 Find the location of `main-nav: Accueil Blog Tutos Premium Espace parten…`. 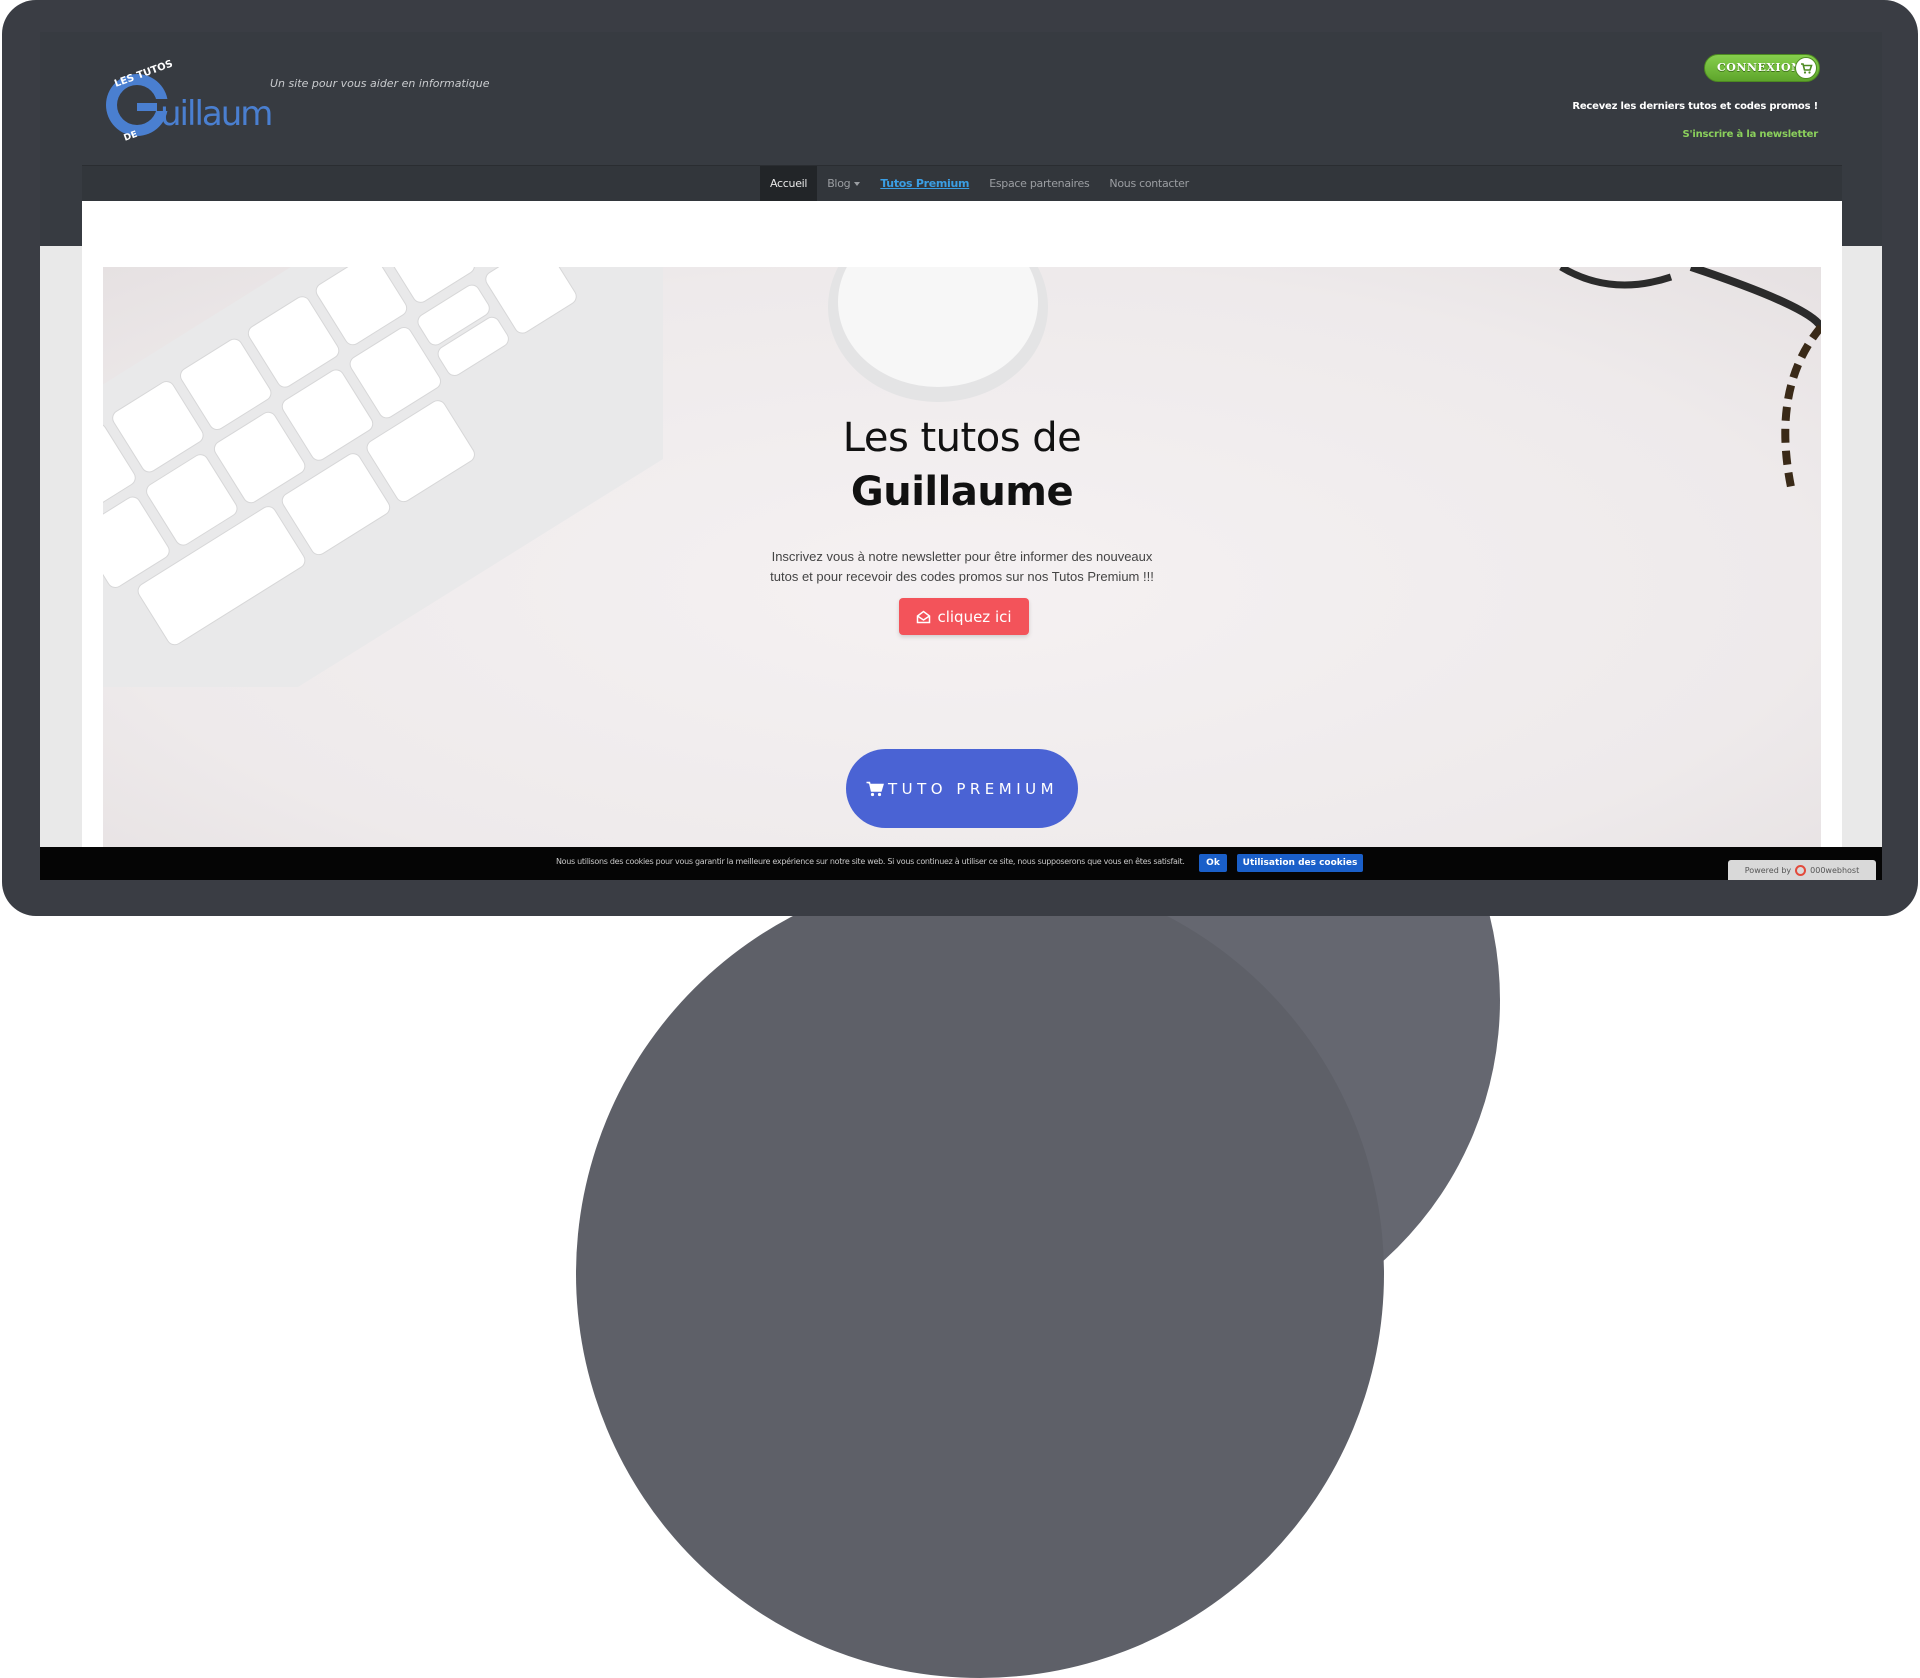

main-nav: Accueil Blog Tutos Premium Espace parten… is located at coordinates (962, 183).